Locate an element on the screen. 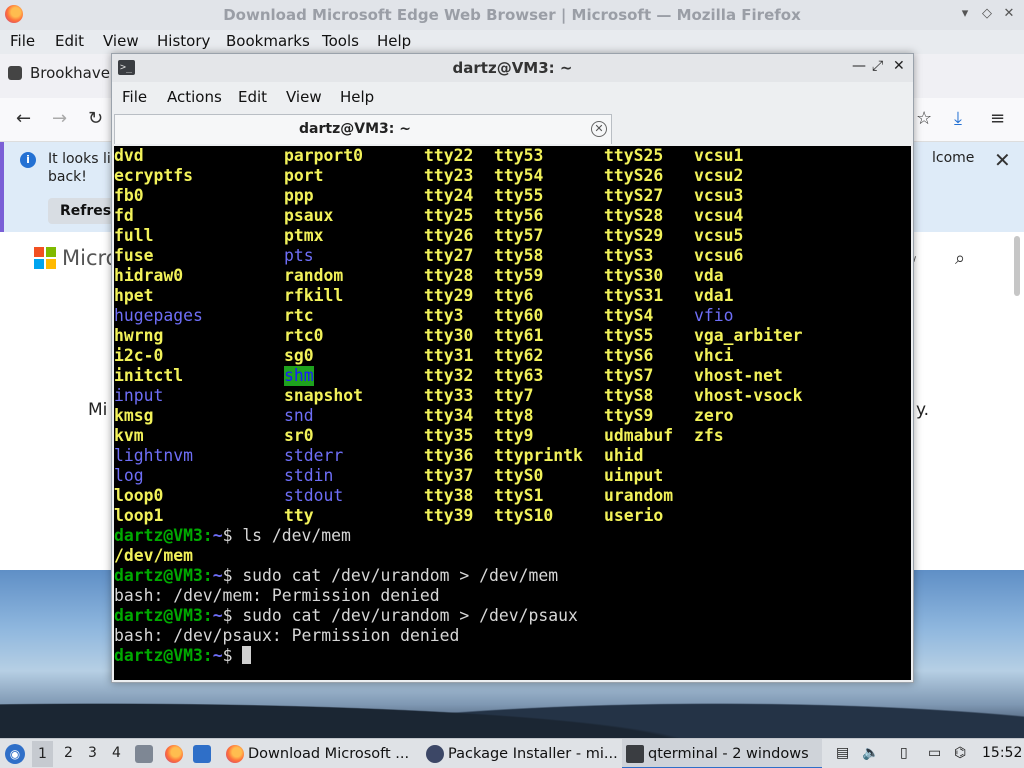 The height and width of the screenshot is (768, 1024). device-entry: rtc0 is located at coordinates (304, 335).